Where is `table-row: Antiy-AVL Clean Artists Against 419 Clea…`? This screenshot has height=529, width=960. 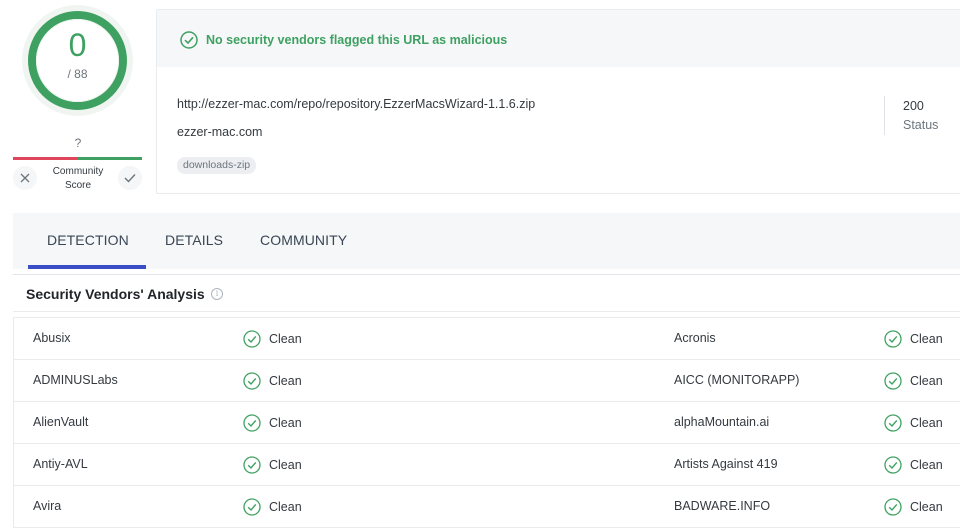 table-row: Antiy-AVL Clean Artists Against 419 Clea… is located at coordinates (486, 465).